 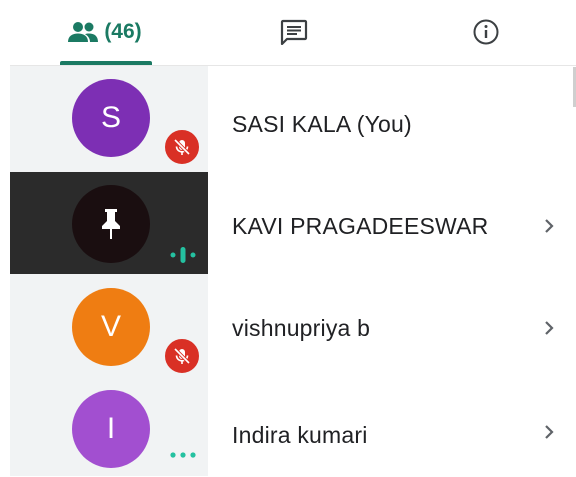 I want to click on more-dots-icon, so click(x=183, y=455).